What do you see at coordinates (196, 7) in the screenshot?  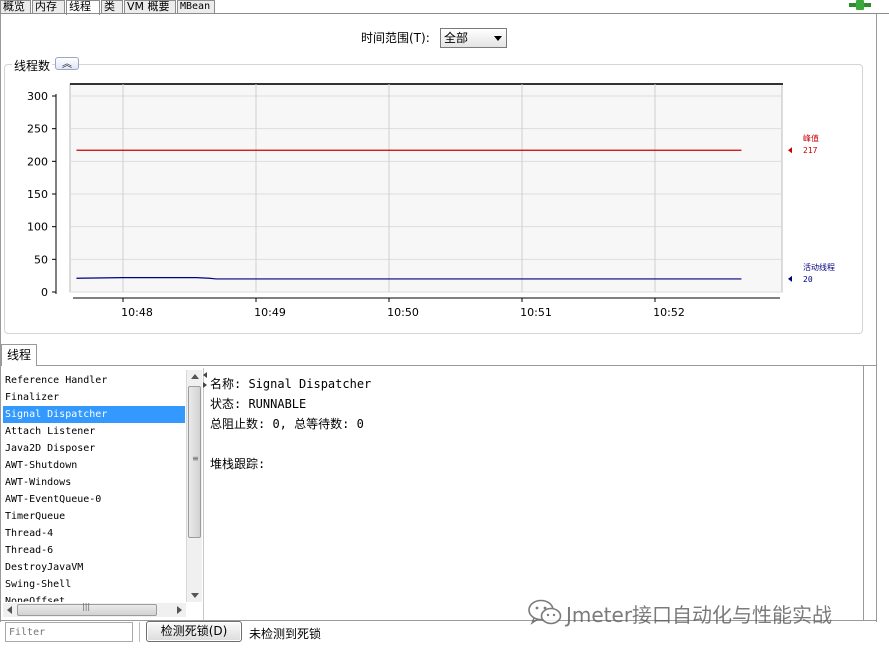 I see `tab-mbean: MBean` at bounding box center [196, 7].